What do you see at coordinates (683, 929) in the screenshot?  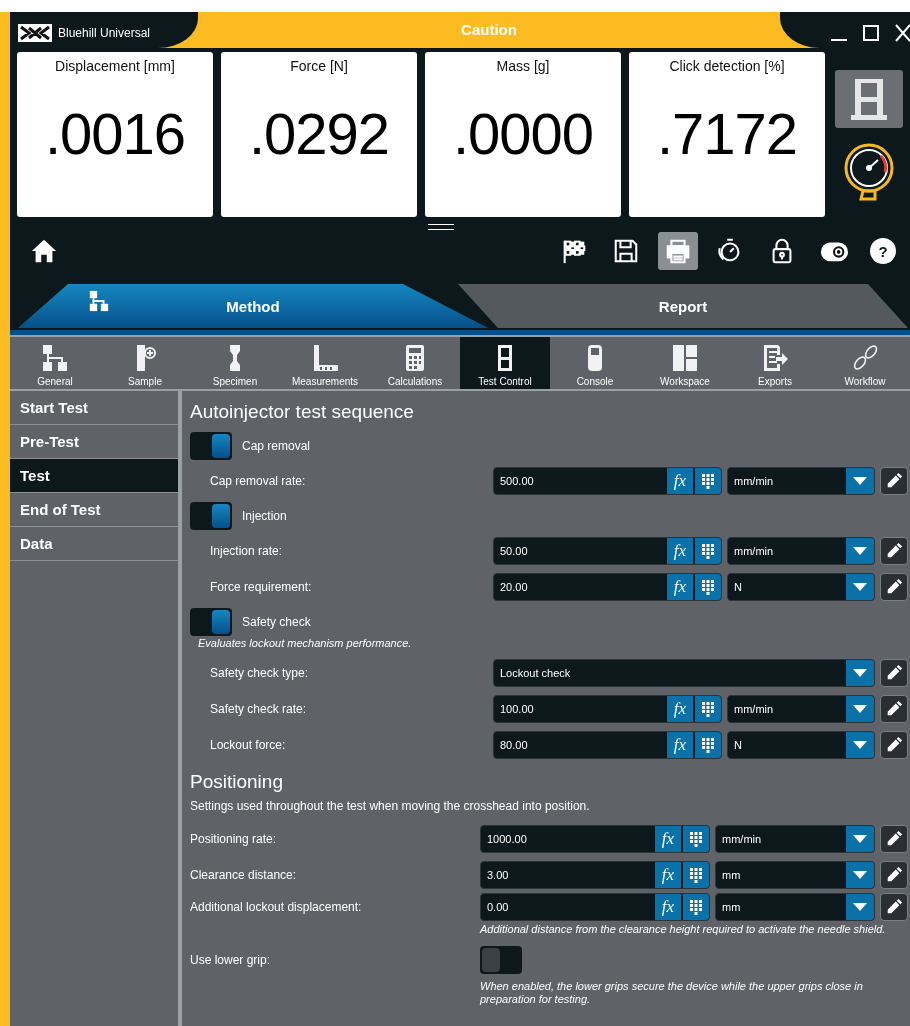 I see `field-hint: Additional distance from the clearance height required to activate the needle shield.` at bounding box center [683, 929].